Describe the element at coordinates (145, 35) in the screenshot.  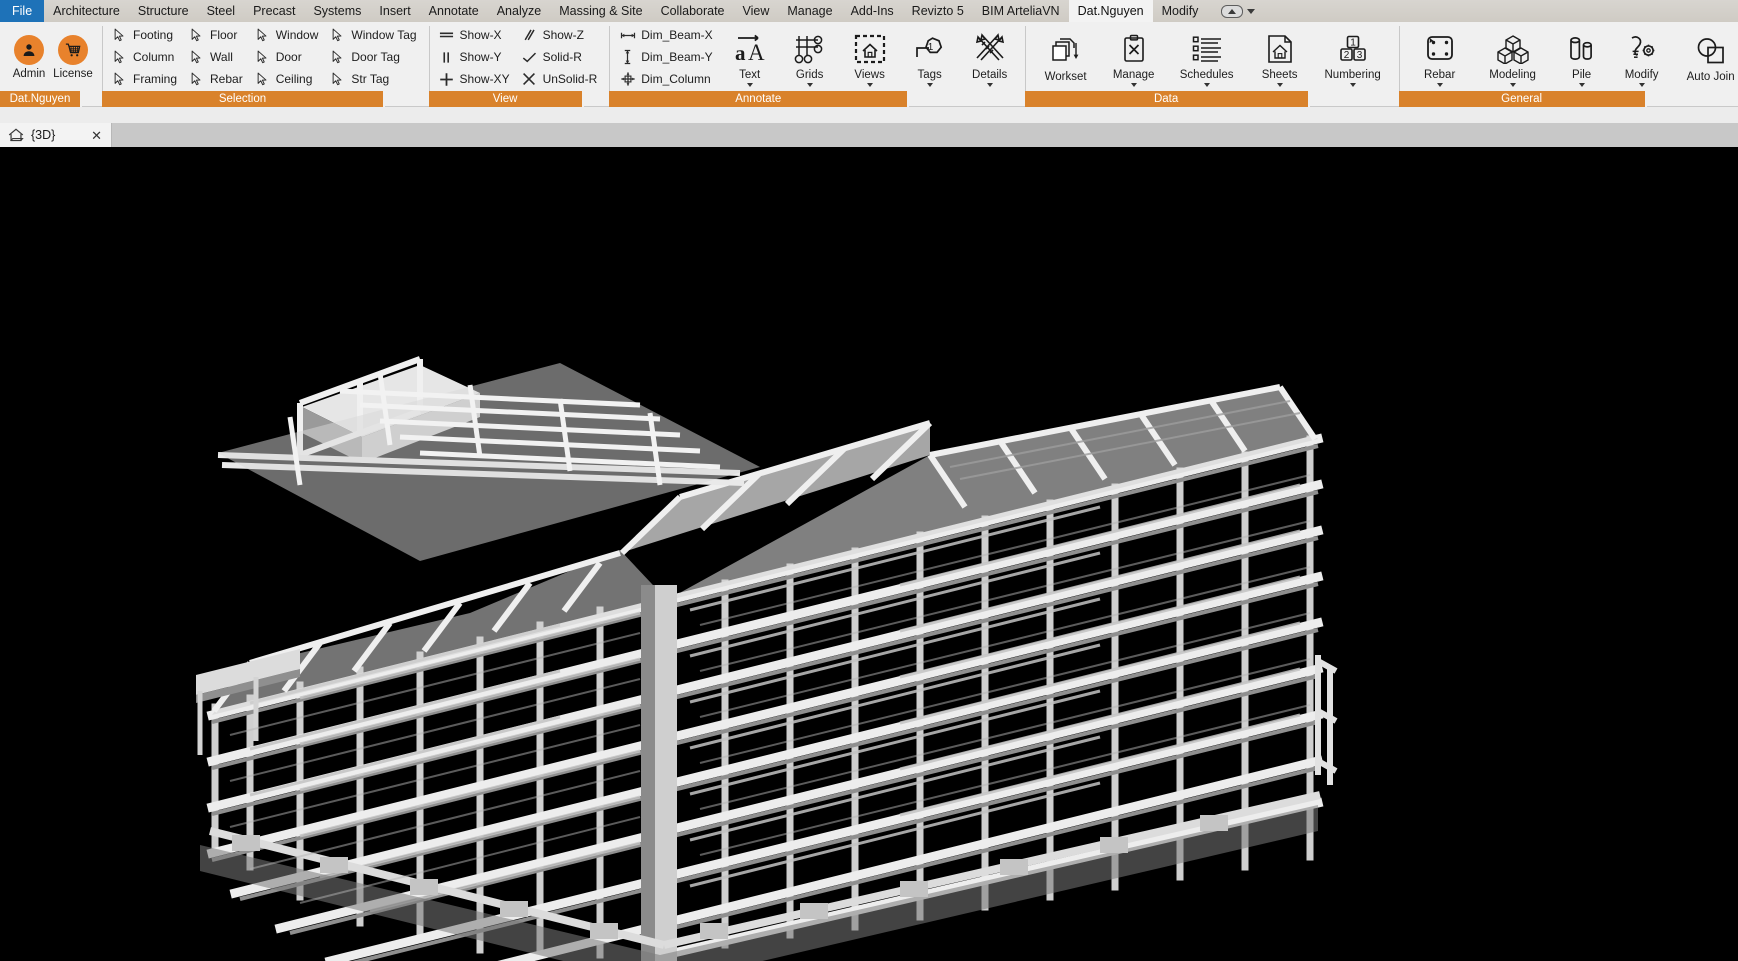
I see `selection-item-footing: Footing` at that location.